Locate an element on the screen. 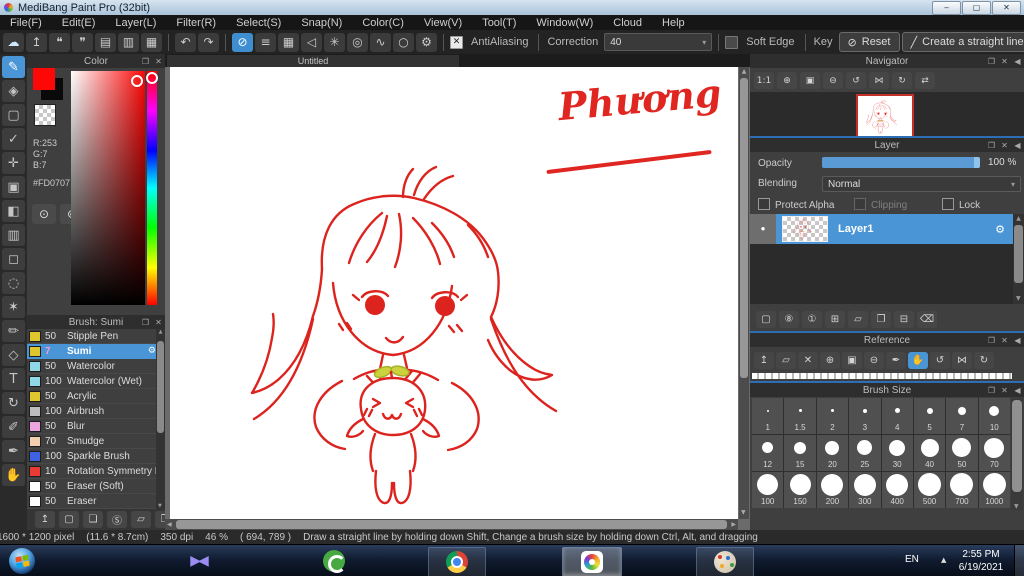 This screenshot has width=1024, height=576. clipping-option: Clipping is located at coordinates (898, 204).